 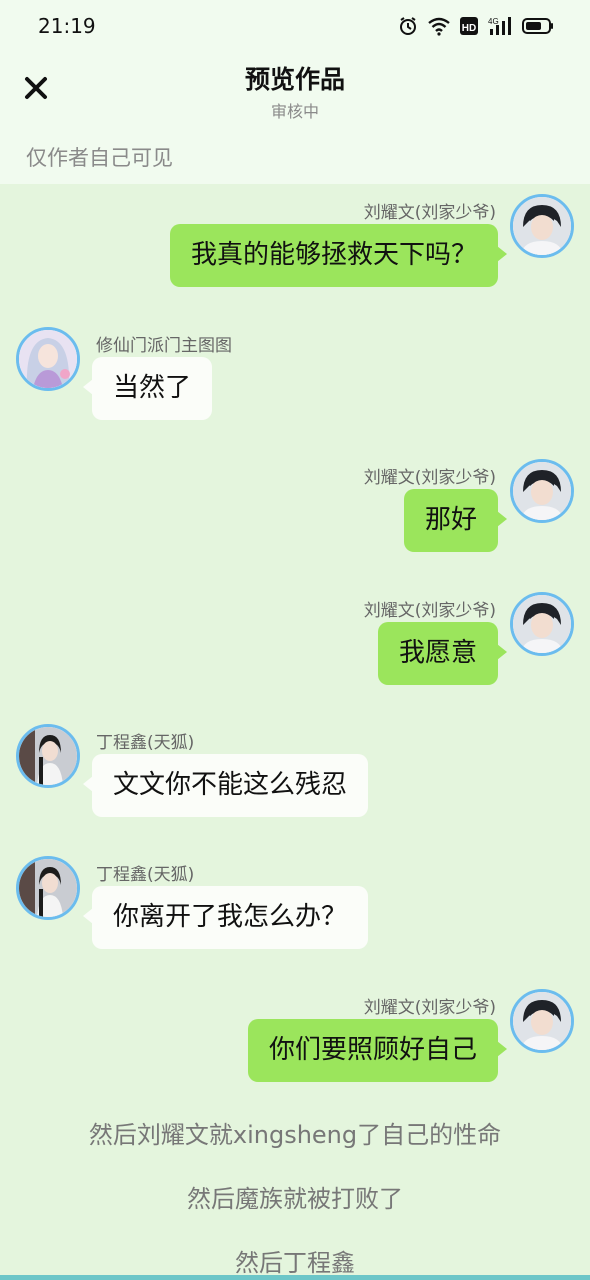 I want to click on message-bubble: 我真的能够拯救天下吗？, so click(x=338, y=255).